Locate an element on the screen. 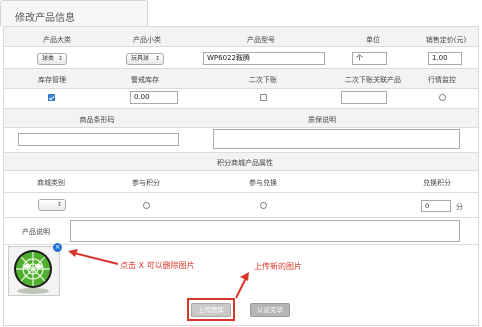 Image resolution: width=482 pixels, height=327 pixels. header-unit: 单位 is located at coordinates (373, 40).